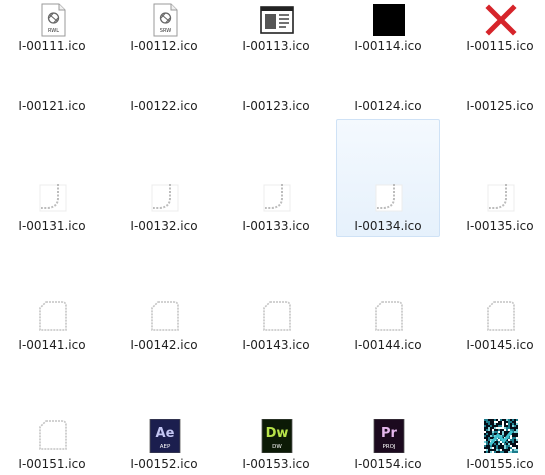 The image size is (545, 475). Describe the element at coordinates (388, 416) in the screenshot. I see `file-item: Pr PROJ I-00154.ico` at that location.